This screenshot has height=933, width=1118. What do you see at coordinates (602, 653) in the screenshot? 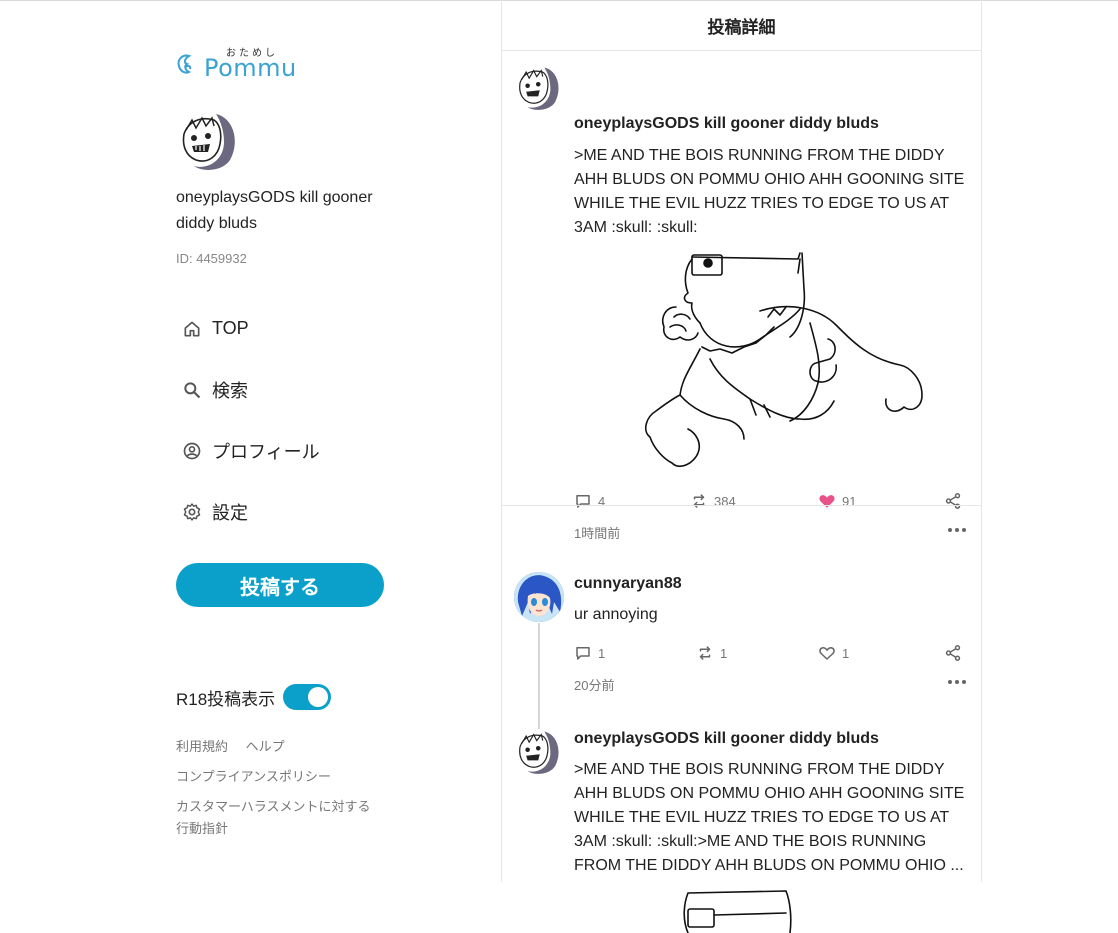
I see `comment-count: 1` at bounding box center [602, 653].